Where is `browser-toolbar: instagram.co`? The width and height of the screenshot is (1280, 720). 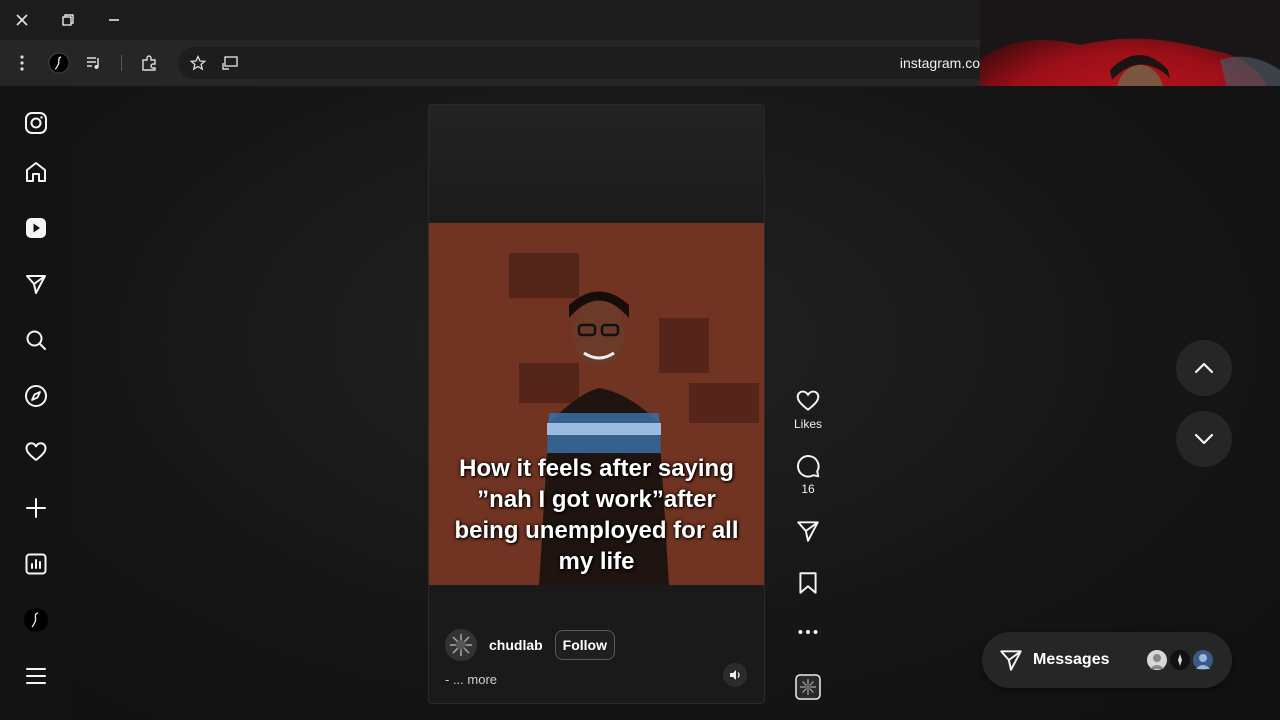 browser-toolbar: instagram.co is located at coordinates (490, 63).